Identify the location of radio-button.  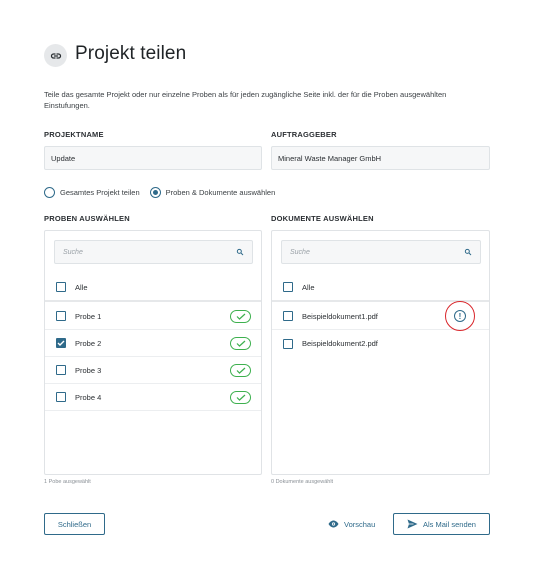
(49, 192).